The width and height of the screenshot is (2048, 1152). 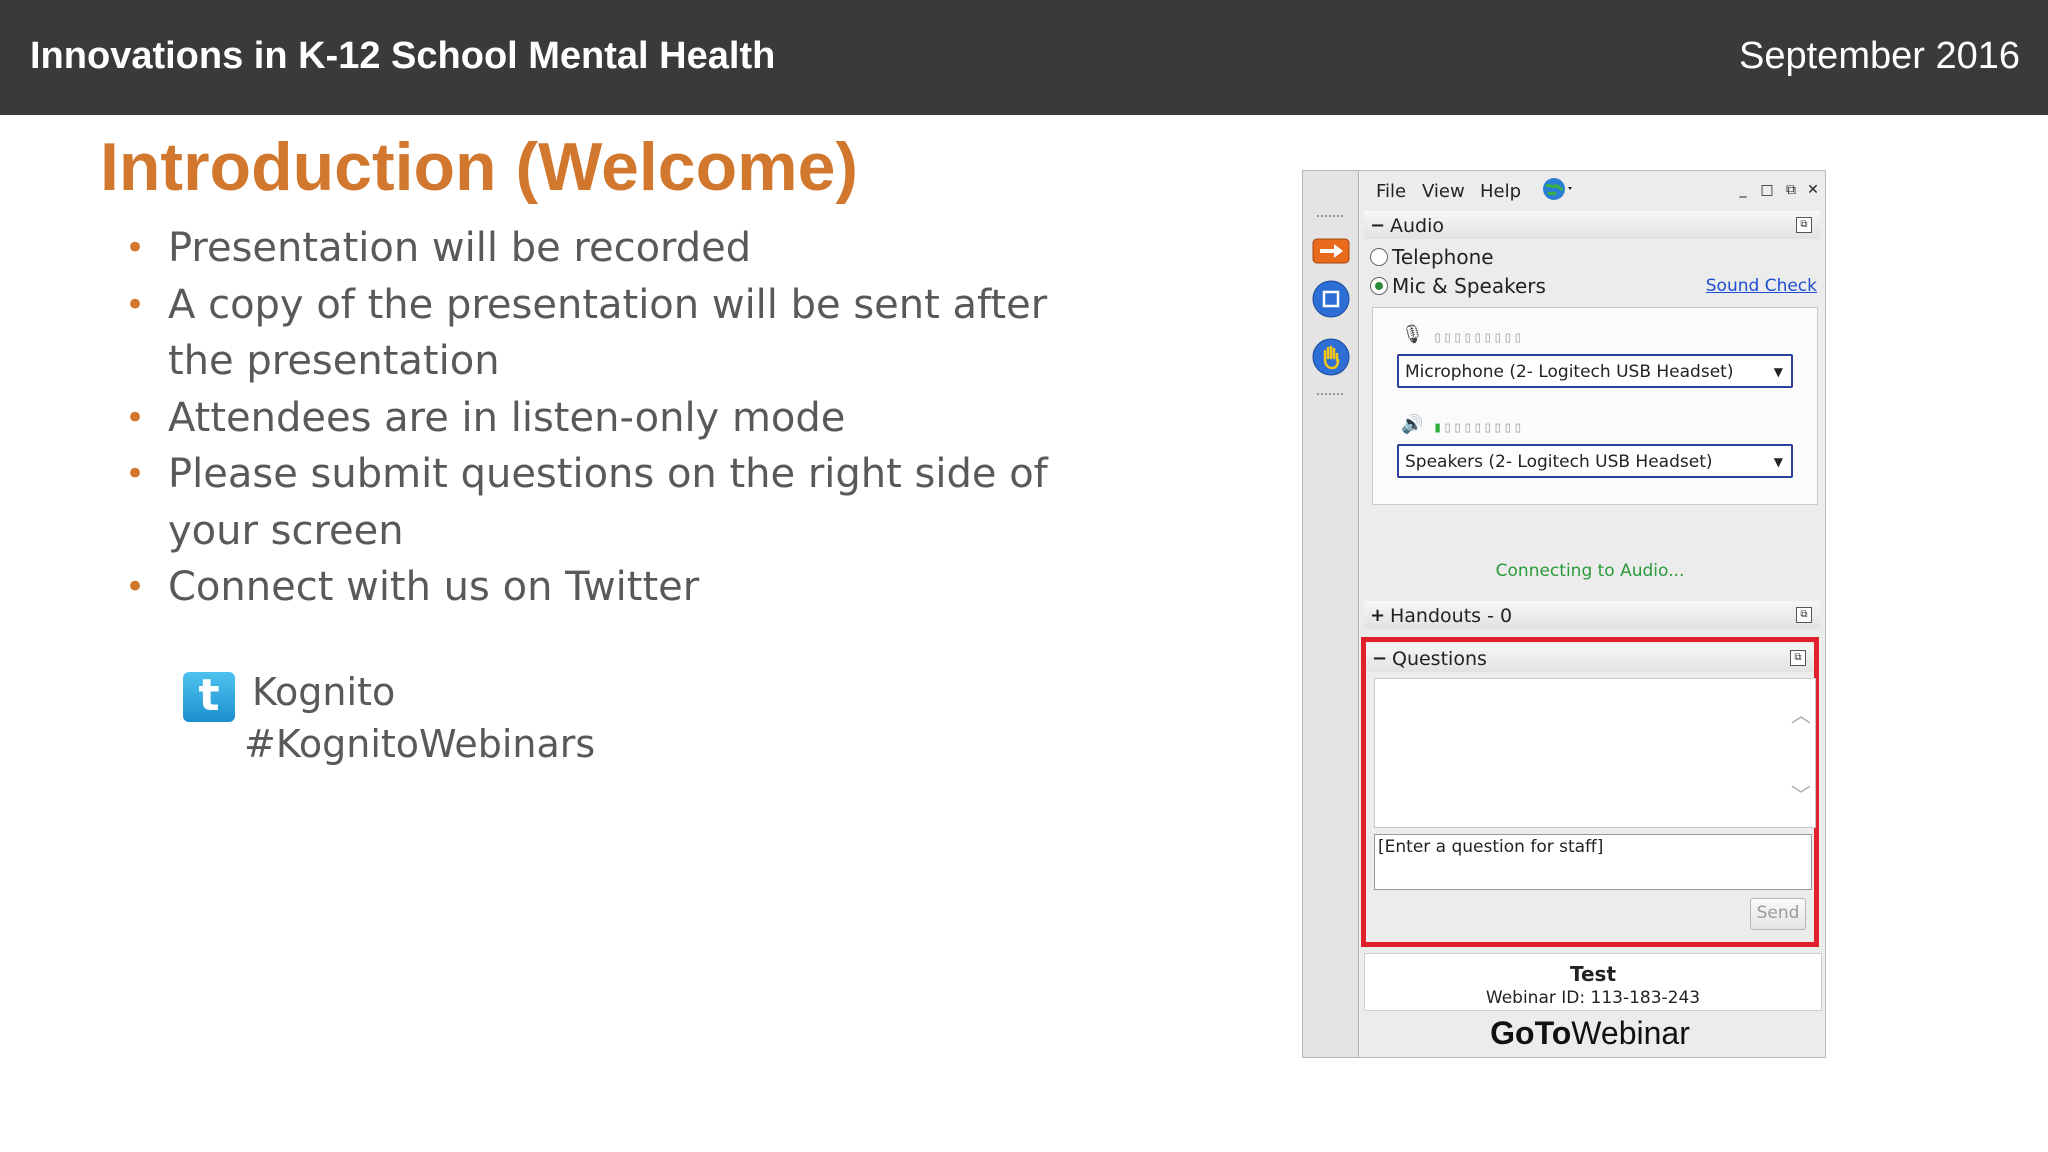 I want to click on scroll-up-icon: ︿, so click(x=1801, y=713).